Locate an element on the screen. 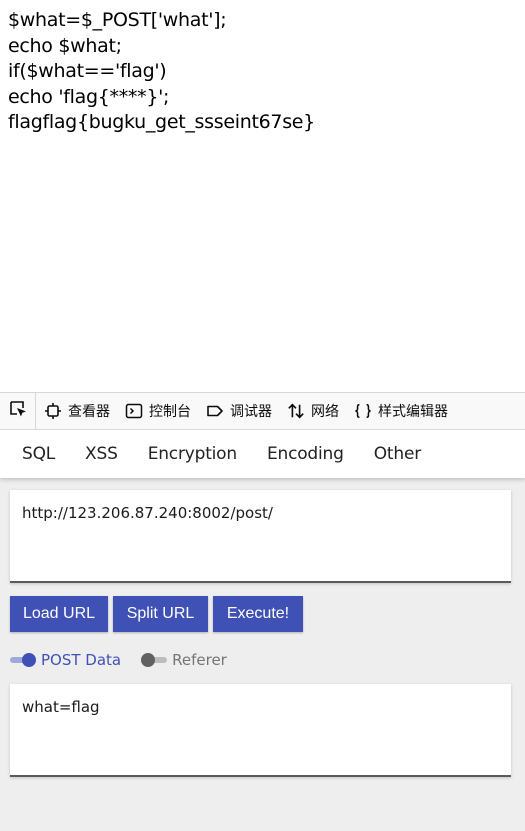  action-buttons: Load URL Split URL Execute! is located at coordinates (159, 614).